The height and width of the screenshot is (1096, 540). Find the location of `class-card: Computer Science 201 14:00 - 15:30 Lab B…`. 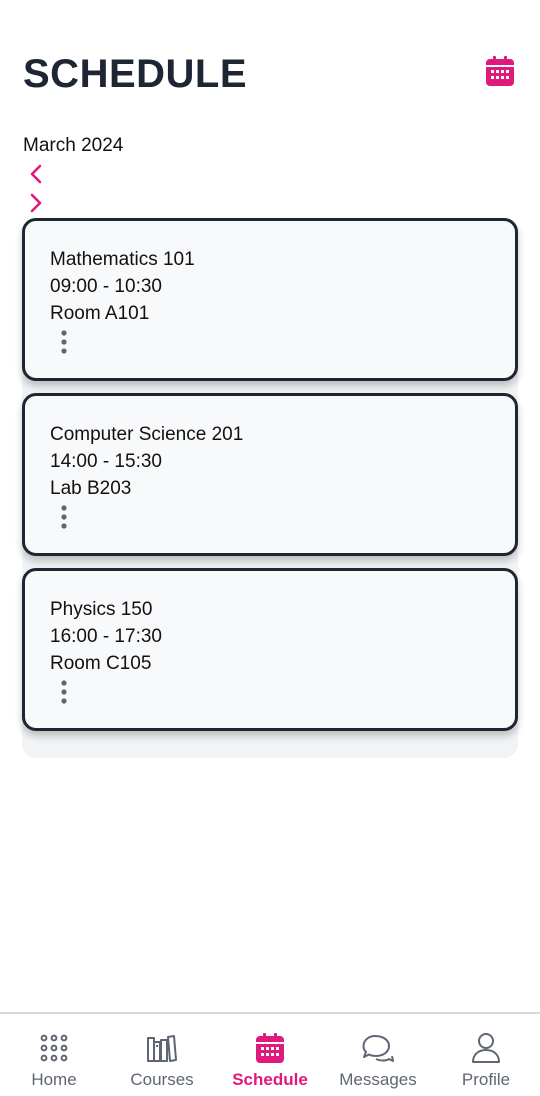

class-card: Computer Science 201 14:00 - 15:30 Lab B… is located at coordinates (270, 474).